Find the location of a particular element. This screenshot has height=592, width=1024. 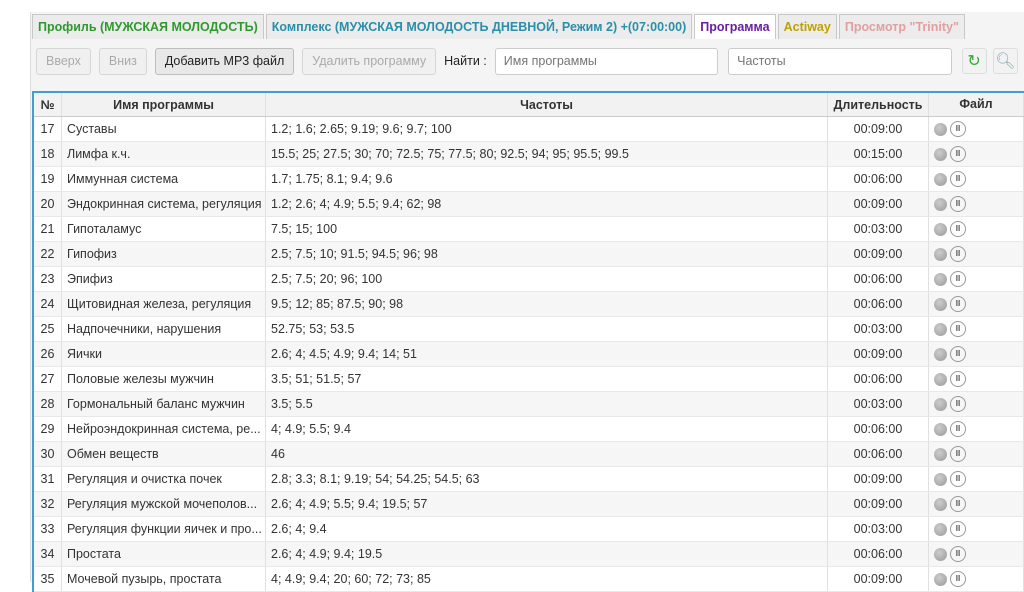

column-header-duration: Длительность is located at coordinates (878, 104).